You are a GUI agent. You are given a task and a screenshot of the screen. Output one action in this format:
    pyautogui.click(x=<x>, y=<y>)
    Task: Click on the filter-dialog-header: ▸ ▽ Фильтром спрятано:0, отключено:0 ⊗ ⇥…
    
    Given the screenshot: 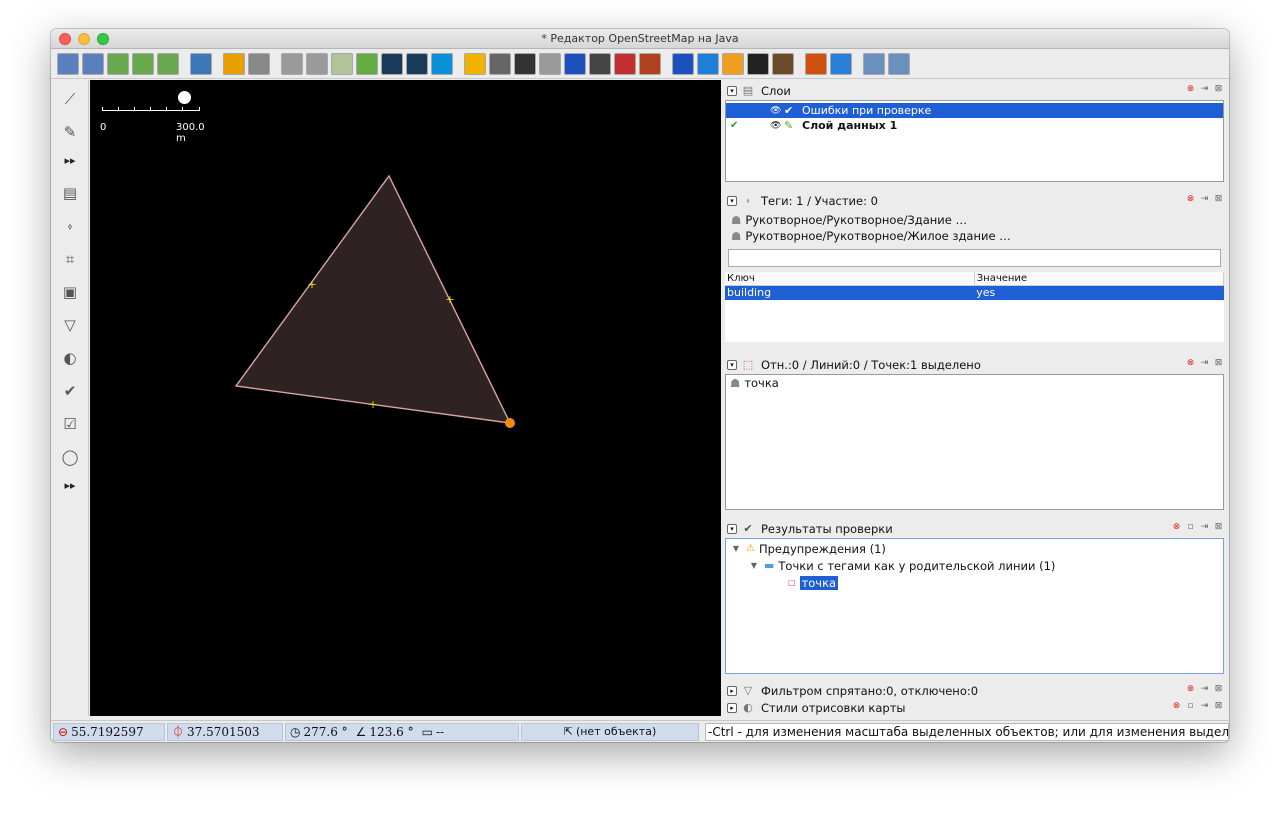 What is the action you would take?
    pyautogui.click(x=974, y=691)
    